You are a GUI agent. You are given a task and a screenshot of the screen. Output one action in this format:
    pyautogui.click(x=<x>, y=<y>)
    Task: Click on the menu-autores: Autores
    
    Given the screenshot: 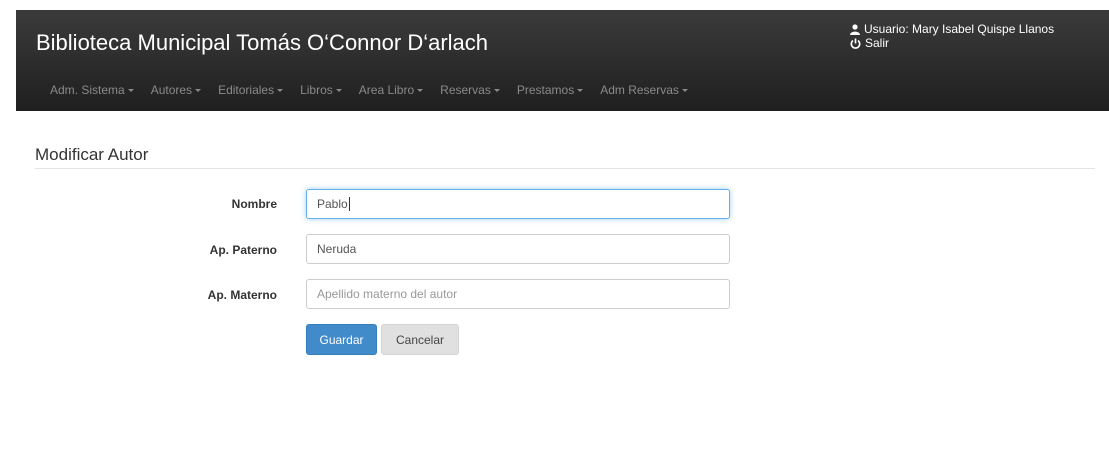 What is the action you would take?
    pyautogui.click(x=176, y=90)
    